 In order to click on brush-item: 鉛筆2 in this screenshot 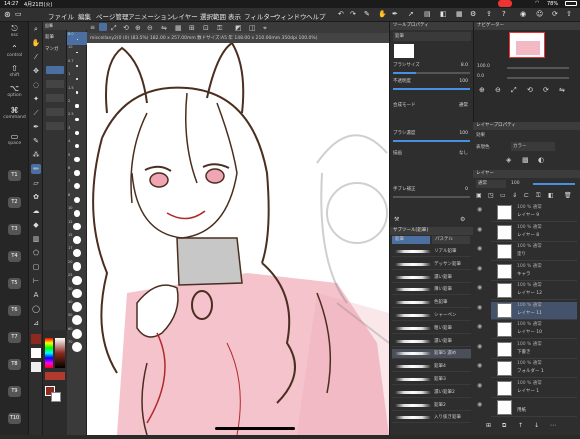, I will do `click(431, 406)`.